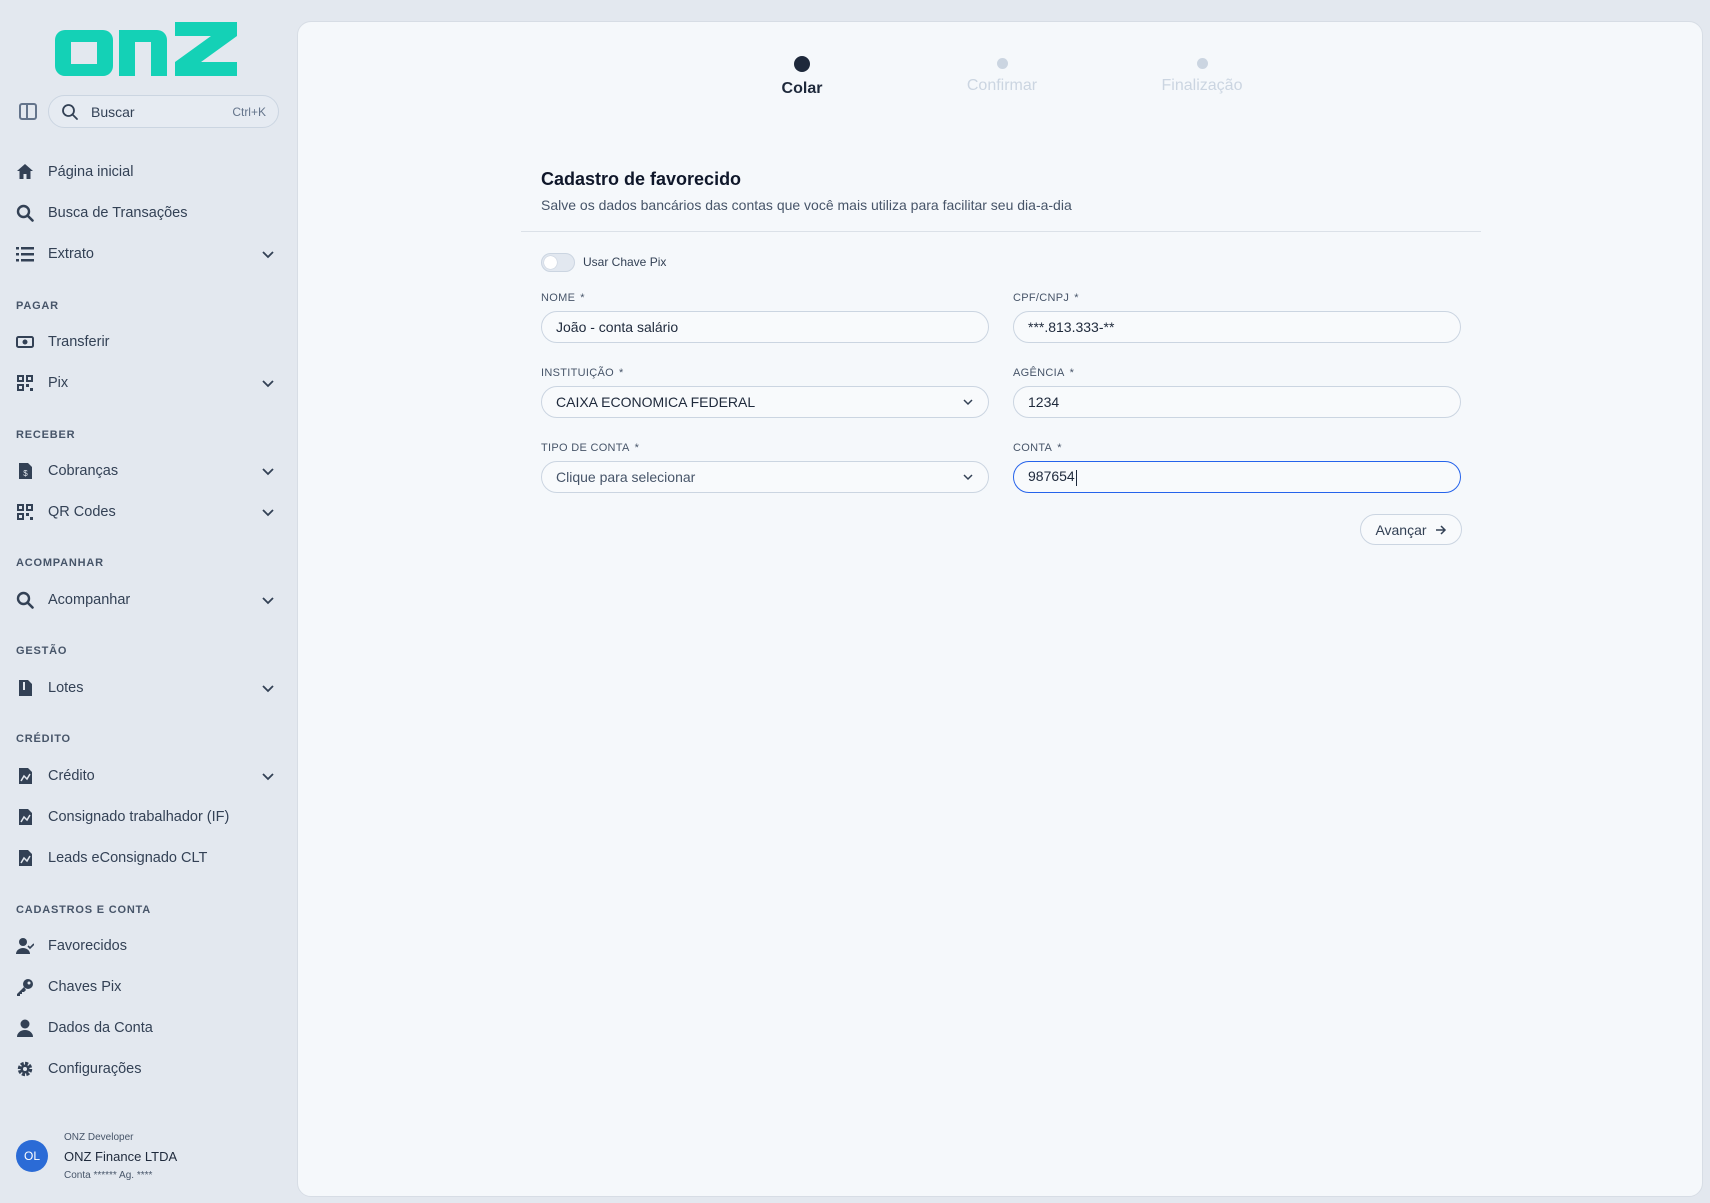 The height and width of the screenshot is (1203, 1710). I want to click on sidebar-item-cobrancas: $ Cobranças, so click(148, 471).